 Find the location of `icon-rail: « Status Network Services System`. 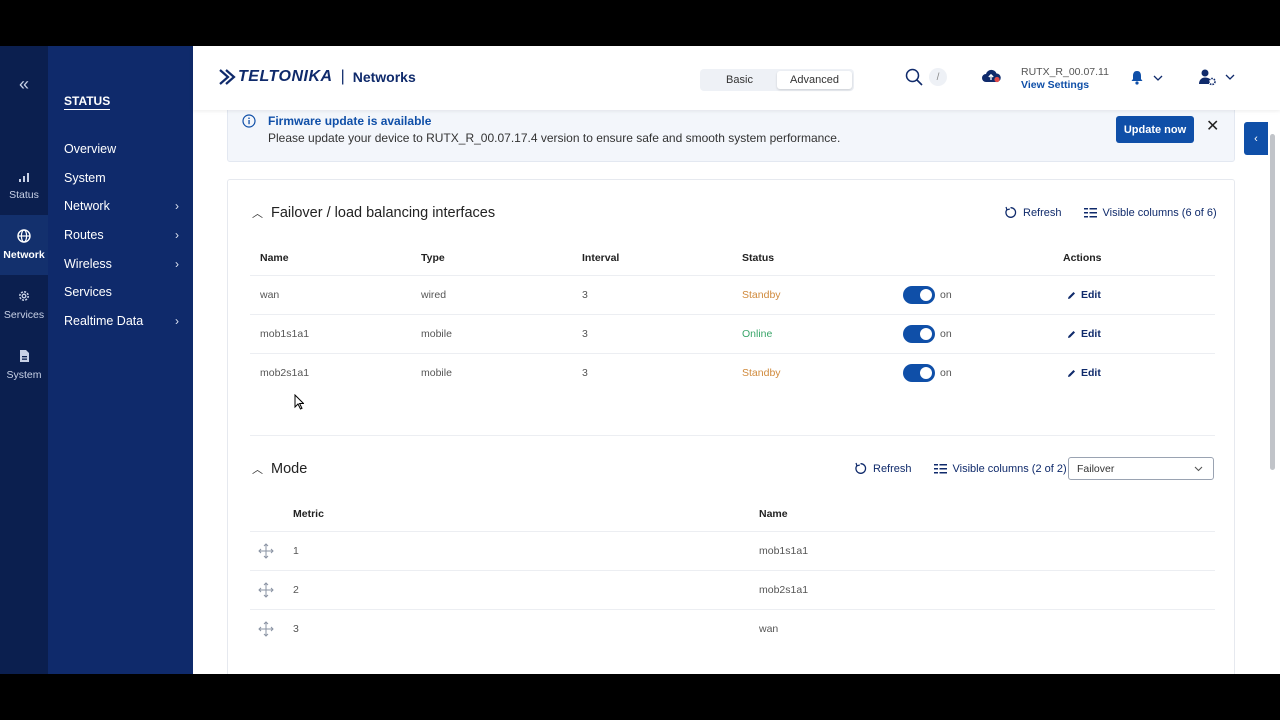

icon-rail: « Status Network Services System is located at coordinates (24, 360).